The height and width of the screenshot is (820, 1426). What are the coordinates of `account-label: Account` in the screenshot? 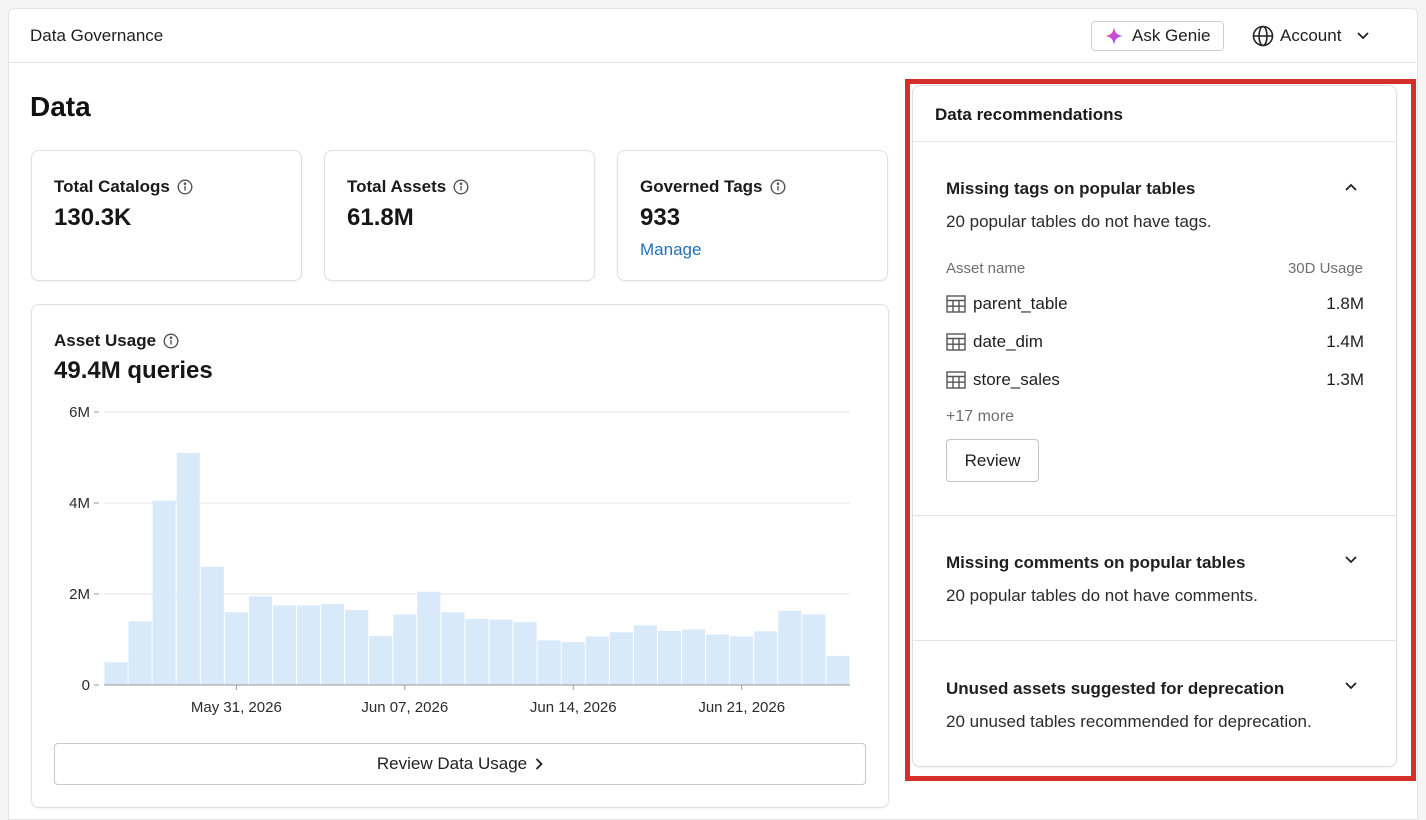 It's located at (1311, 35).